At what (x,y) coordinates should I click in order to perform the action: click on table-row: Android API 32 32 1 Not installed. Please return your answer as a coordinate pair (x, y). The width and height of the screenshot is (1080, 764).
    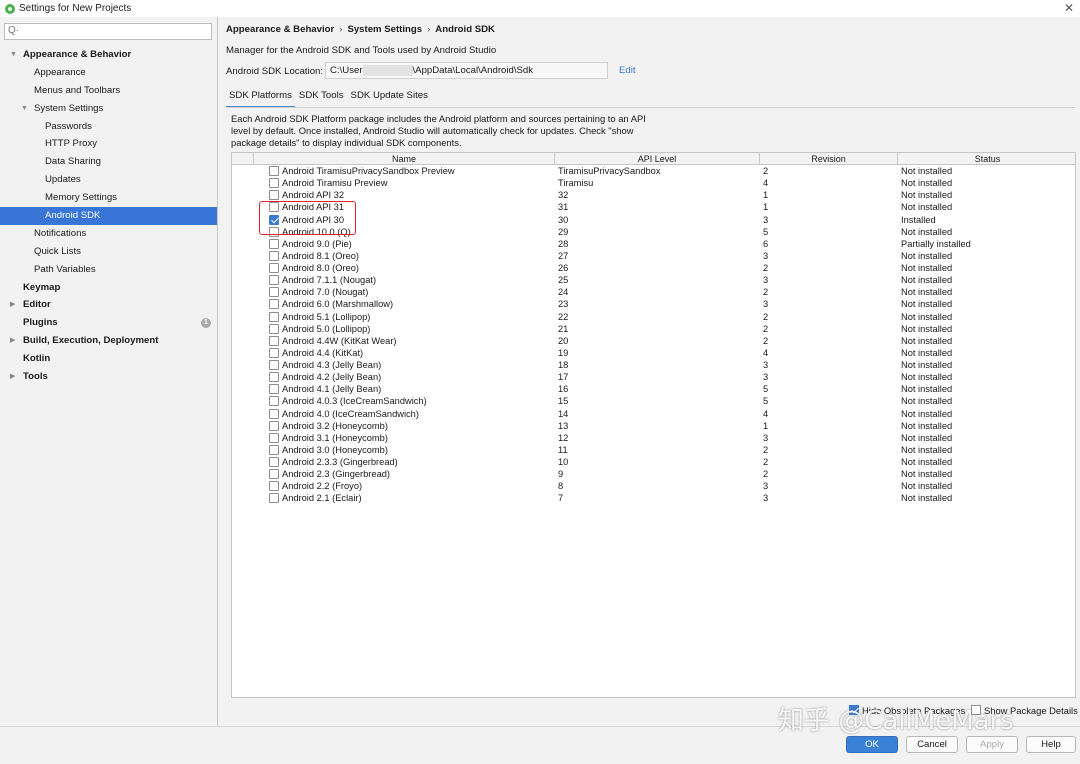
    Looking at the image, I should click on (653, 195).